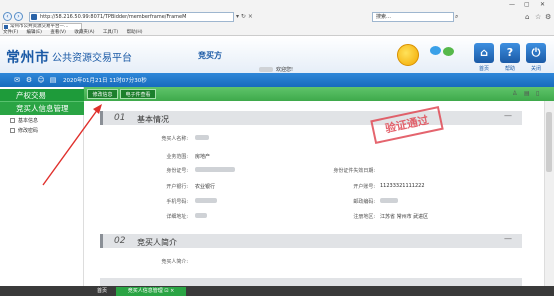 This screenshot has width=554, height=296. What do you see at coordinates (174, 262) in the screenshot?
I see `field-label: 竞买人简介:` at bounding box center [174, 262].